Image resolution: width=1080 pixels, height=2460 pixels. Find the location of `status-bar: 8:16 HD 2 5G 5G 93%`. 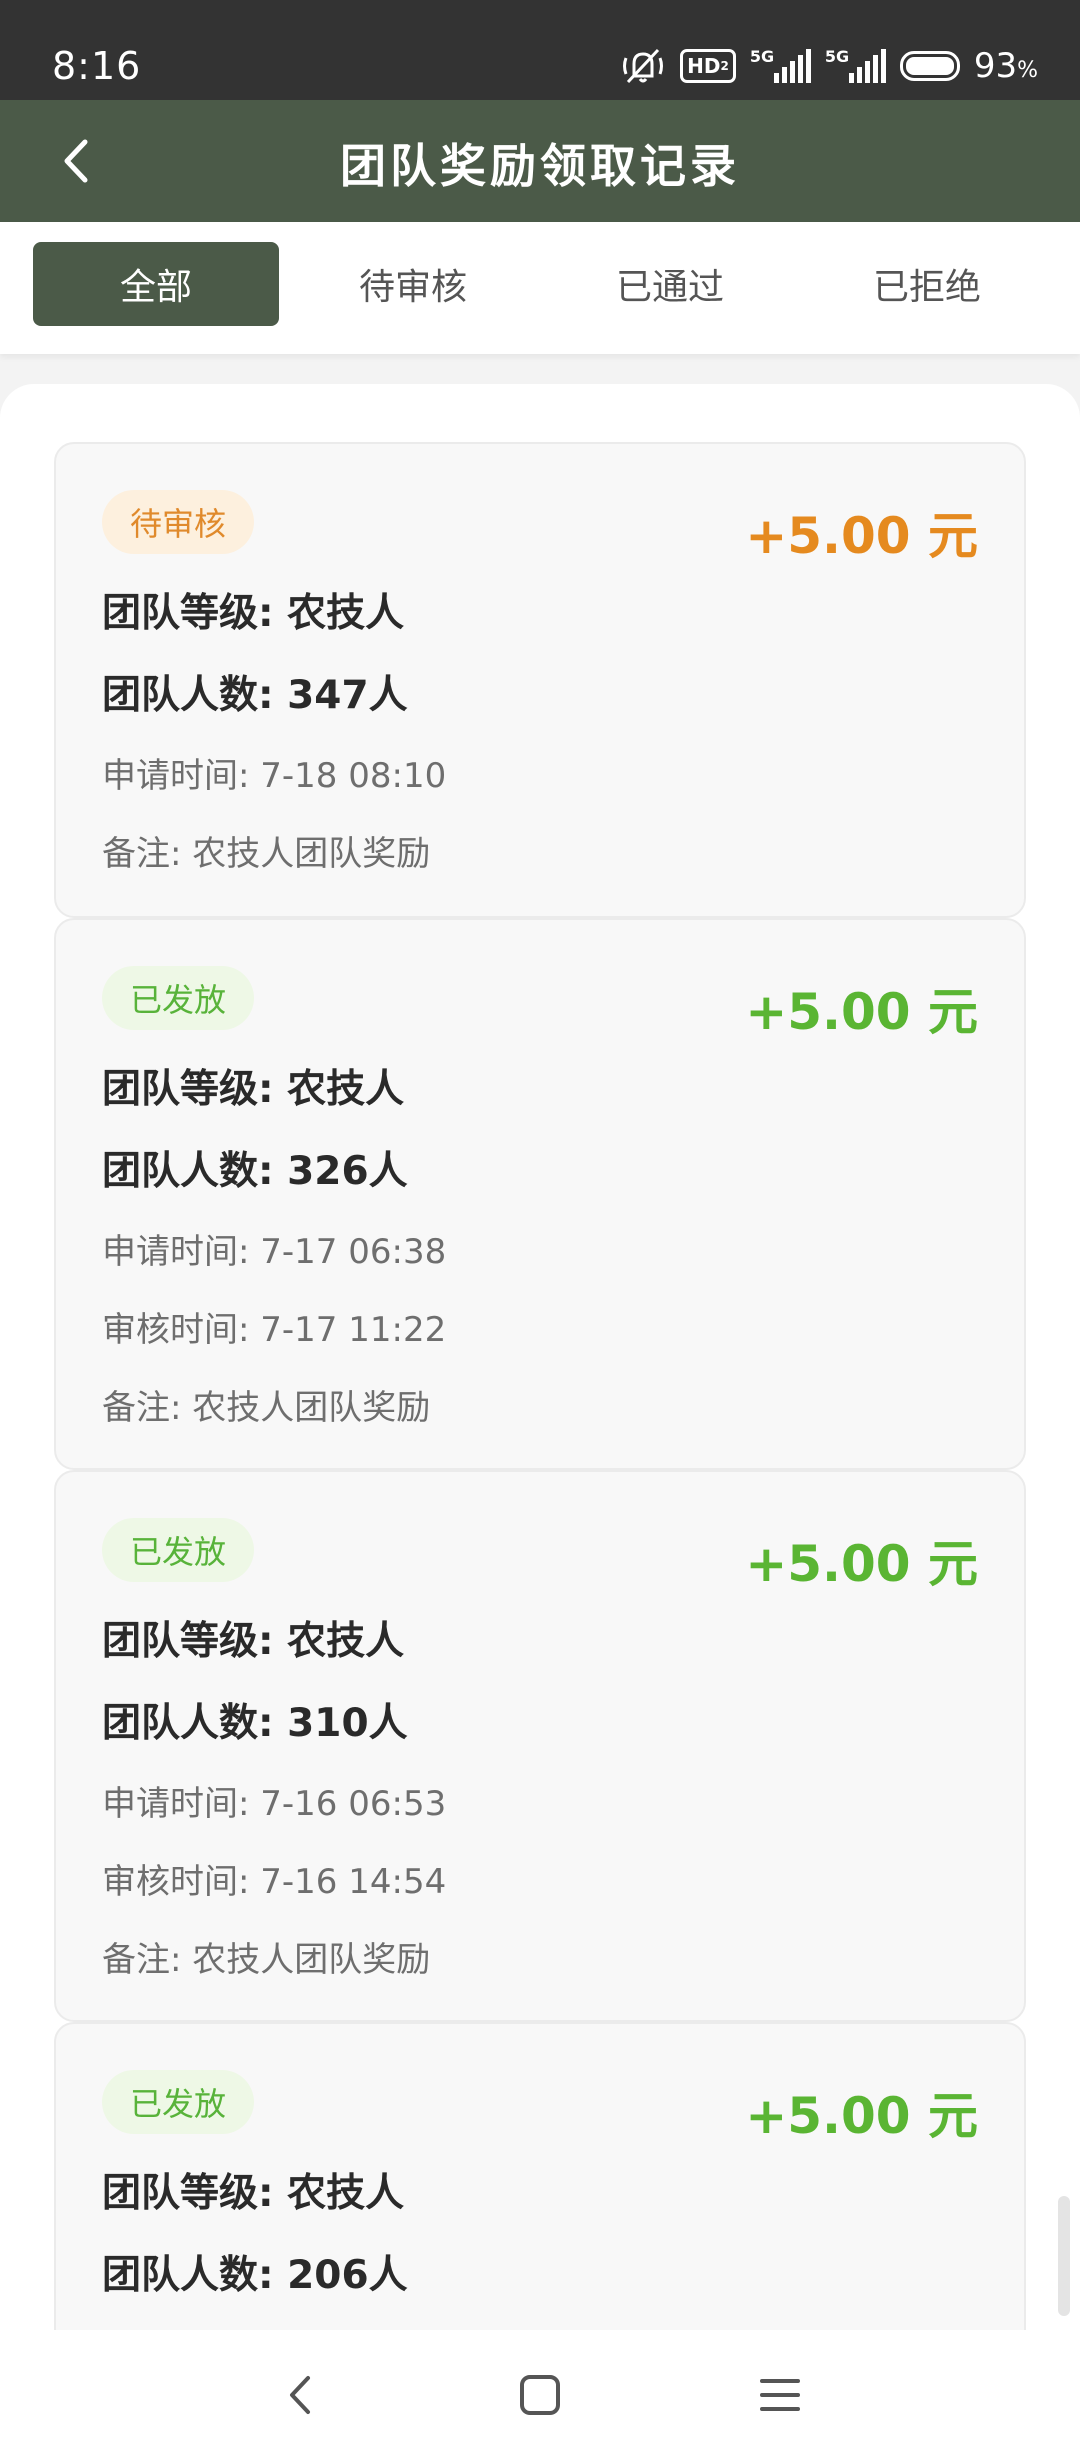

status-bar: 8:16 HD 2 5G 5G 93% is located at coordinates (540, 50).